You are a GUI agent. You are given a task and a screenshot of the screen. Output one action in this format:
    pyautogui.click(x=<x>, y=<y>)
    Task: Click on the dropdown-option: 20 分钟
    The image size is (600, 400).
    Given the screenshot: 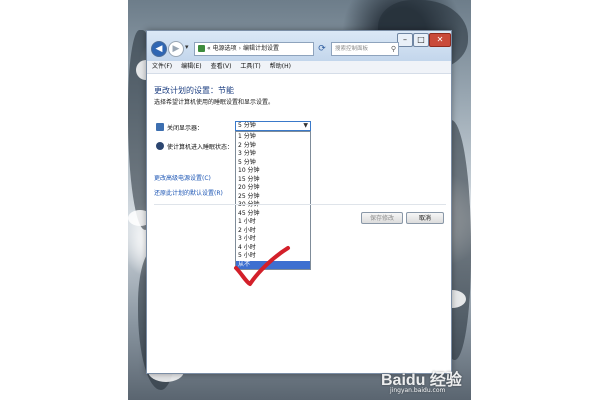 What is the action you would take?
    pyautogui.click(x=273, y=188)
    